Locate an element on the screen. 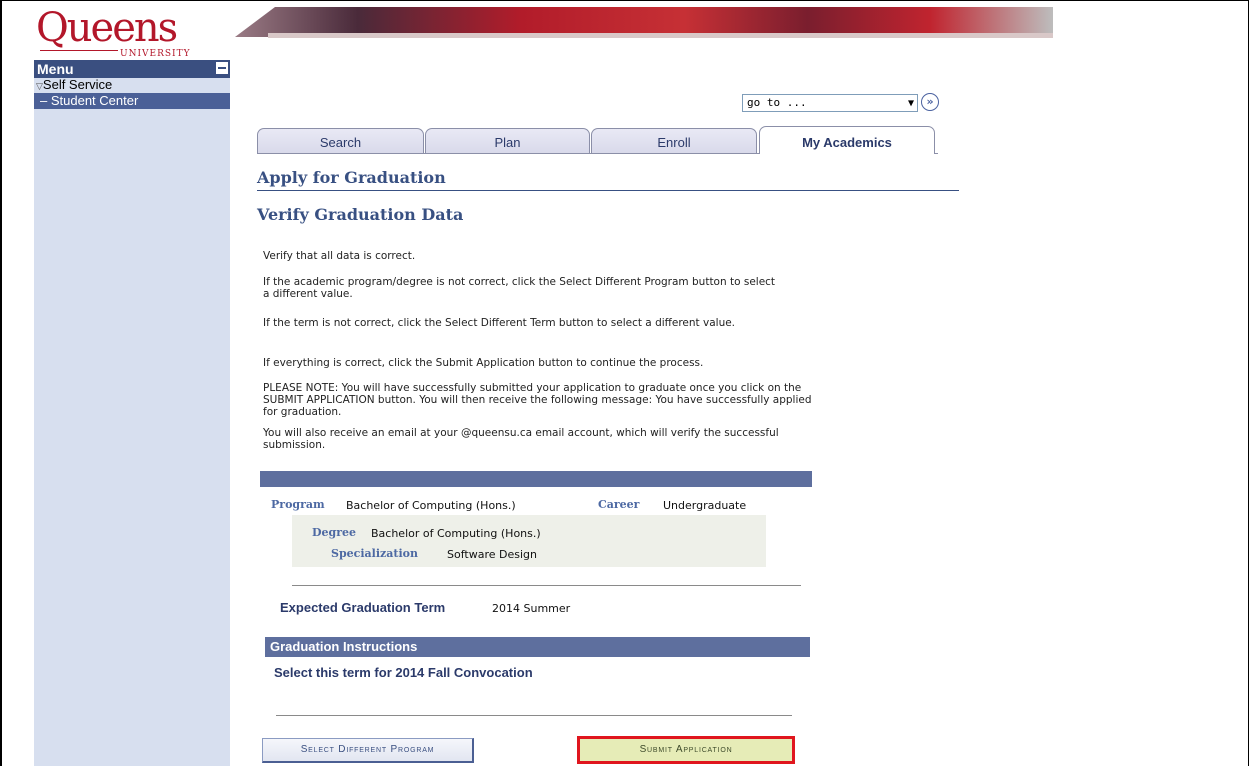 This screenshot has height=766, width=1250. tab-enroll: Enroll is located at coordinates (674, 141).